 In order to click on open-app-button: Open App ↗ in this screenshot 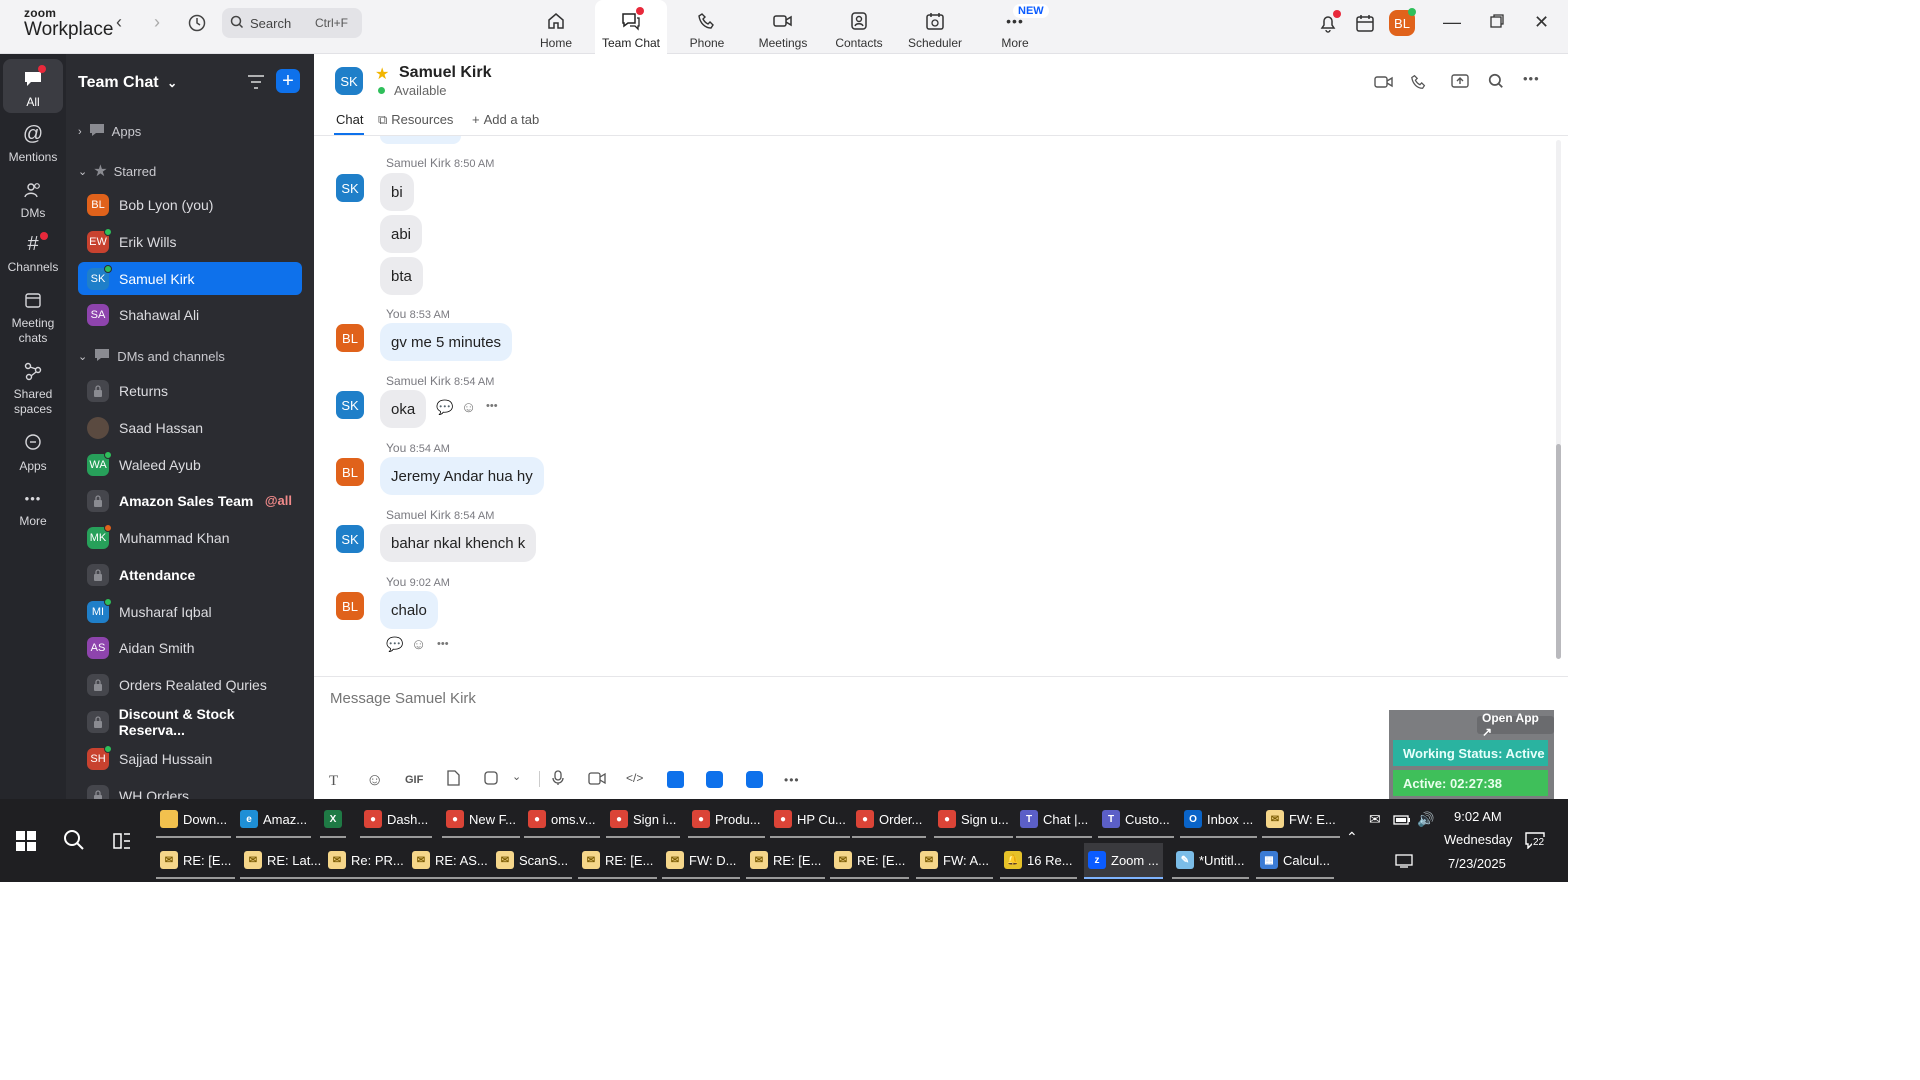, I will do `click(1515, 725)`.